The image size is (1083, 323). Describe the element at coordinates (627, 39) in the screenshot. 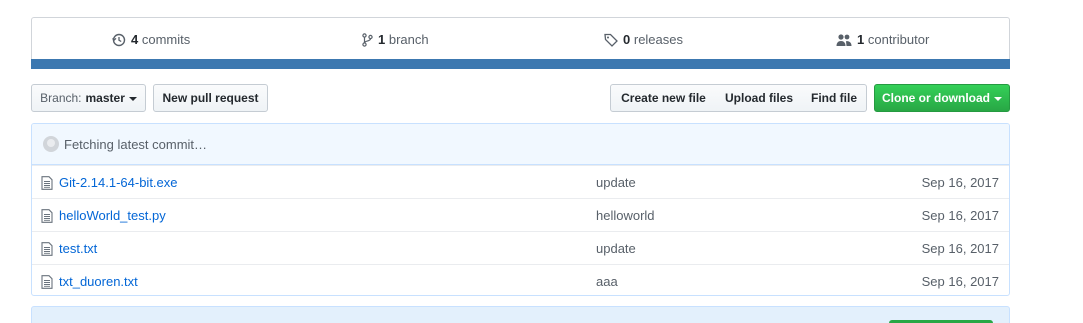

I see `releases-count: 0` at that location.